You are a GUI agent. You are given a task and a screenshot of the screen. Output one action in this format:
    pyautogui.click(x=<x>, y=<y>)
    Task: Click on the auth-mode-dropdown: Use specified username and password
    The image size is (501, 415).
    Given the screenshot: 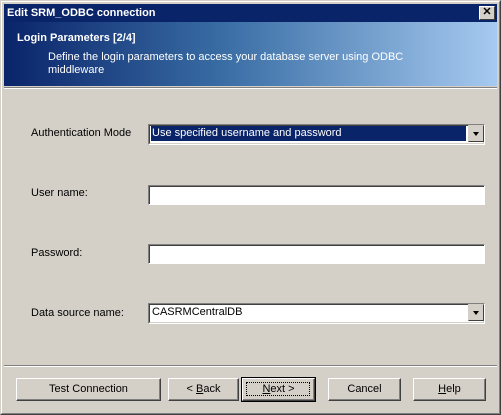 What is the action you would take?
    pyautogui.click(x=316, y=134)
    